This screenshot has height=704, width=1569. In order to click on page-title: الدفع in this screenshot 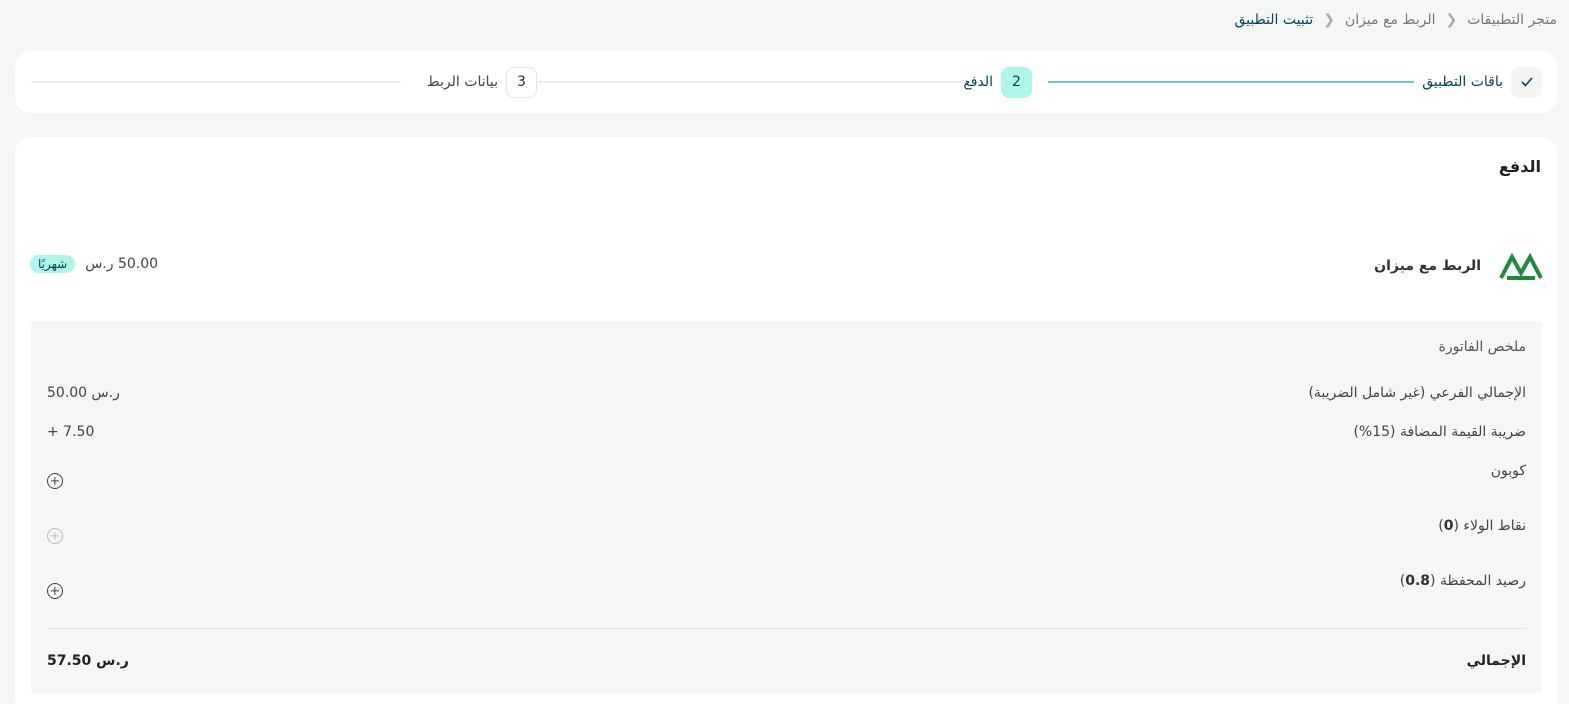, I will do `click(1519, 166)`.